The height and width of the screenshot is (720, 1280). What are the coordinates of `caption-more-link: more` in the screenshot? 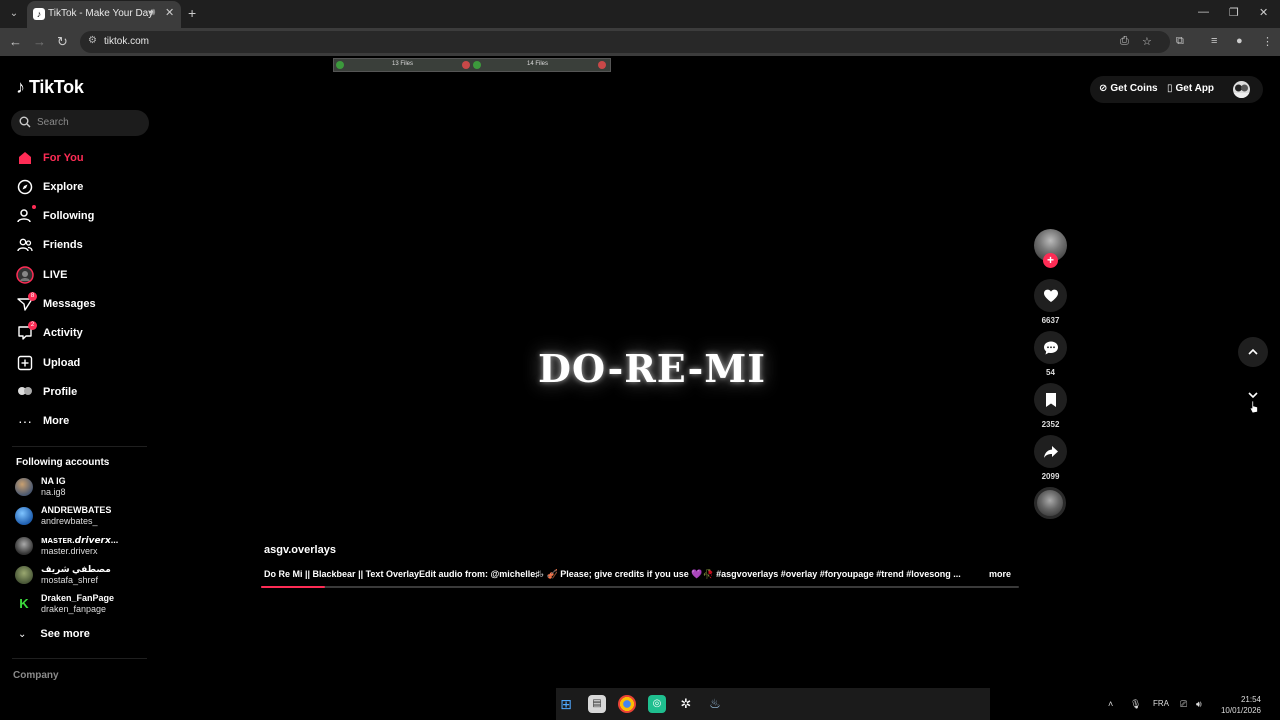 It's located at (1000, 574).